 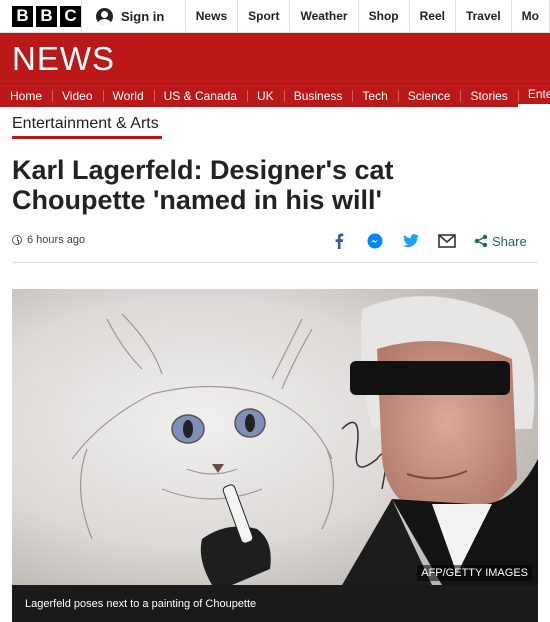 I want to click on section-underline, so click(x=87, y=137).